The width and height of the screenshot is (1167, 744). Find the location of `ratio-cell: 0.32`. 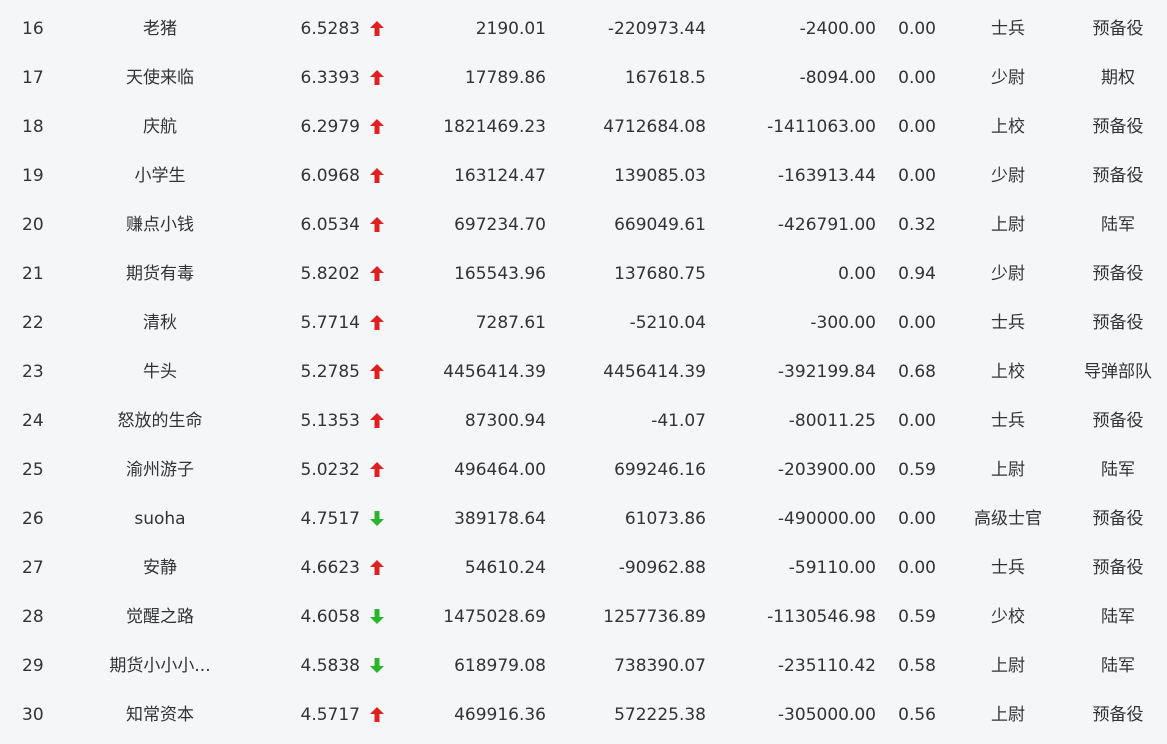

ratio-cell: 0.32 is located at coordinates (917, 225).